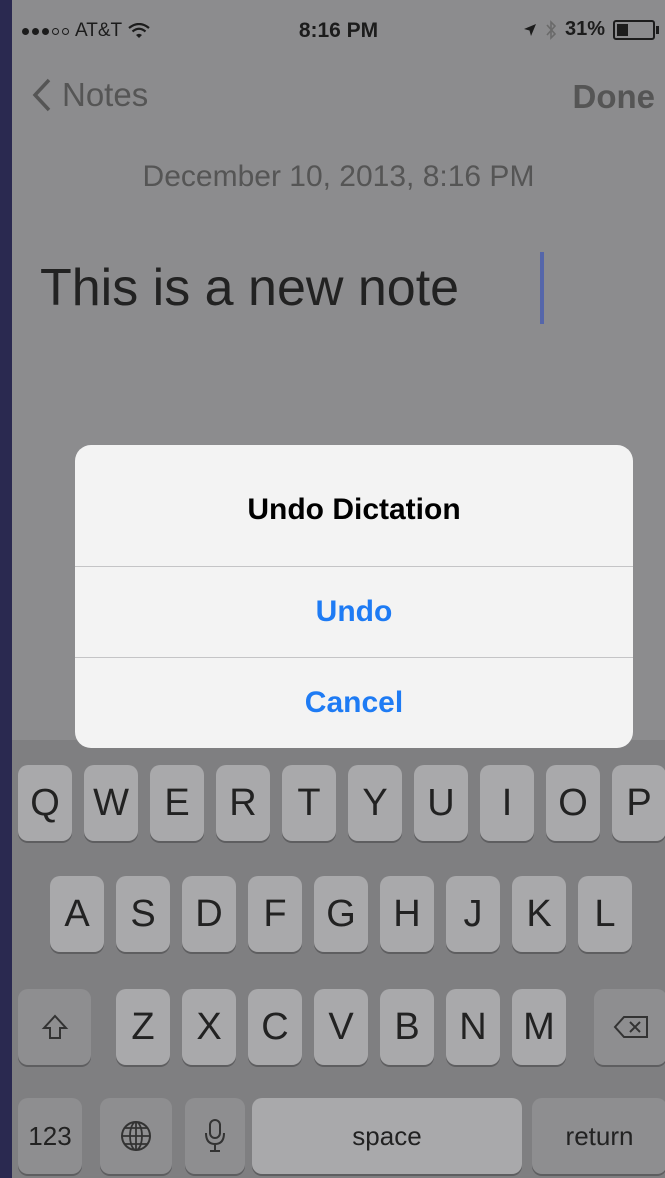  What do you see at coordinates (275, 1027) in the screenshot?
I see `key-c: C` at bounding box center [275, 1027].